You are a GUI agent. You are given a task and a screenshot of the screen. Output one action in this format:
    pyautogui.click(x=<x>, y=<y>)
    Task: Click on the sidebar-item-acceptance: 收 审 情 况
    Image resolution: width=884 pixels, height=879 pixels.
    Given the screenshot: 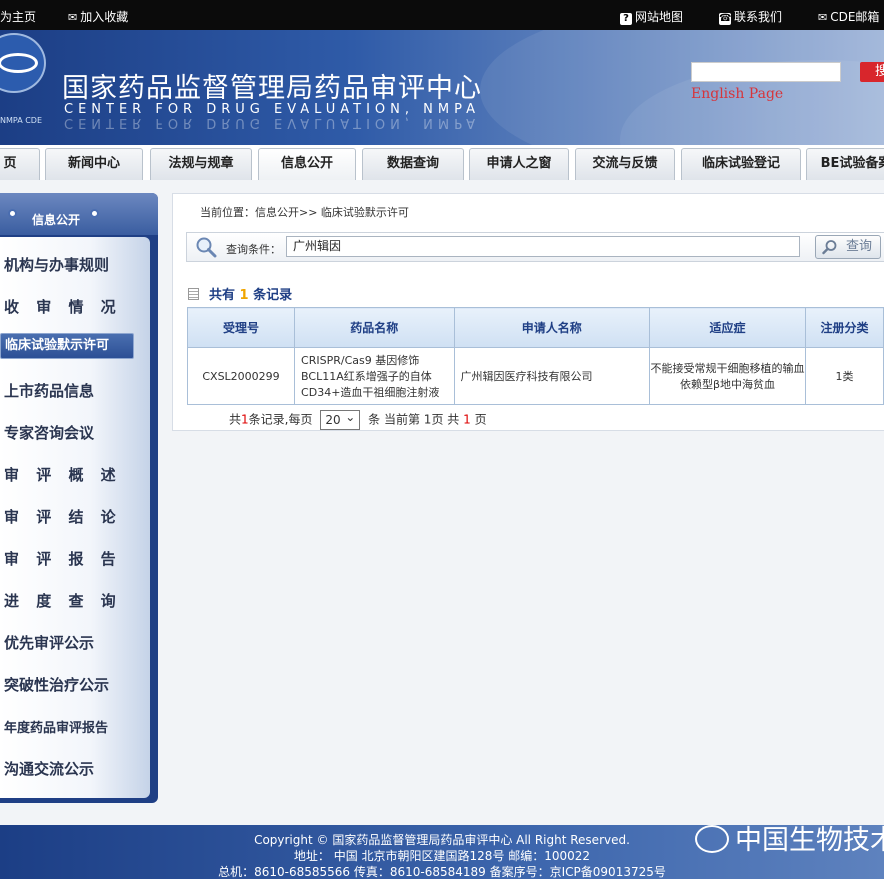 What is the action you would take?
    pyautogui.click(x=63, y=306)
    